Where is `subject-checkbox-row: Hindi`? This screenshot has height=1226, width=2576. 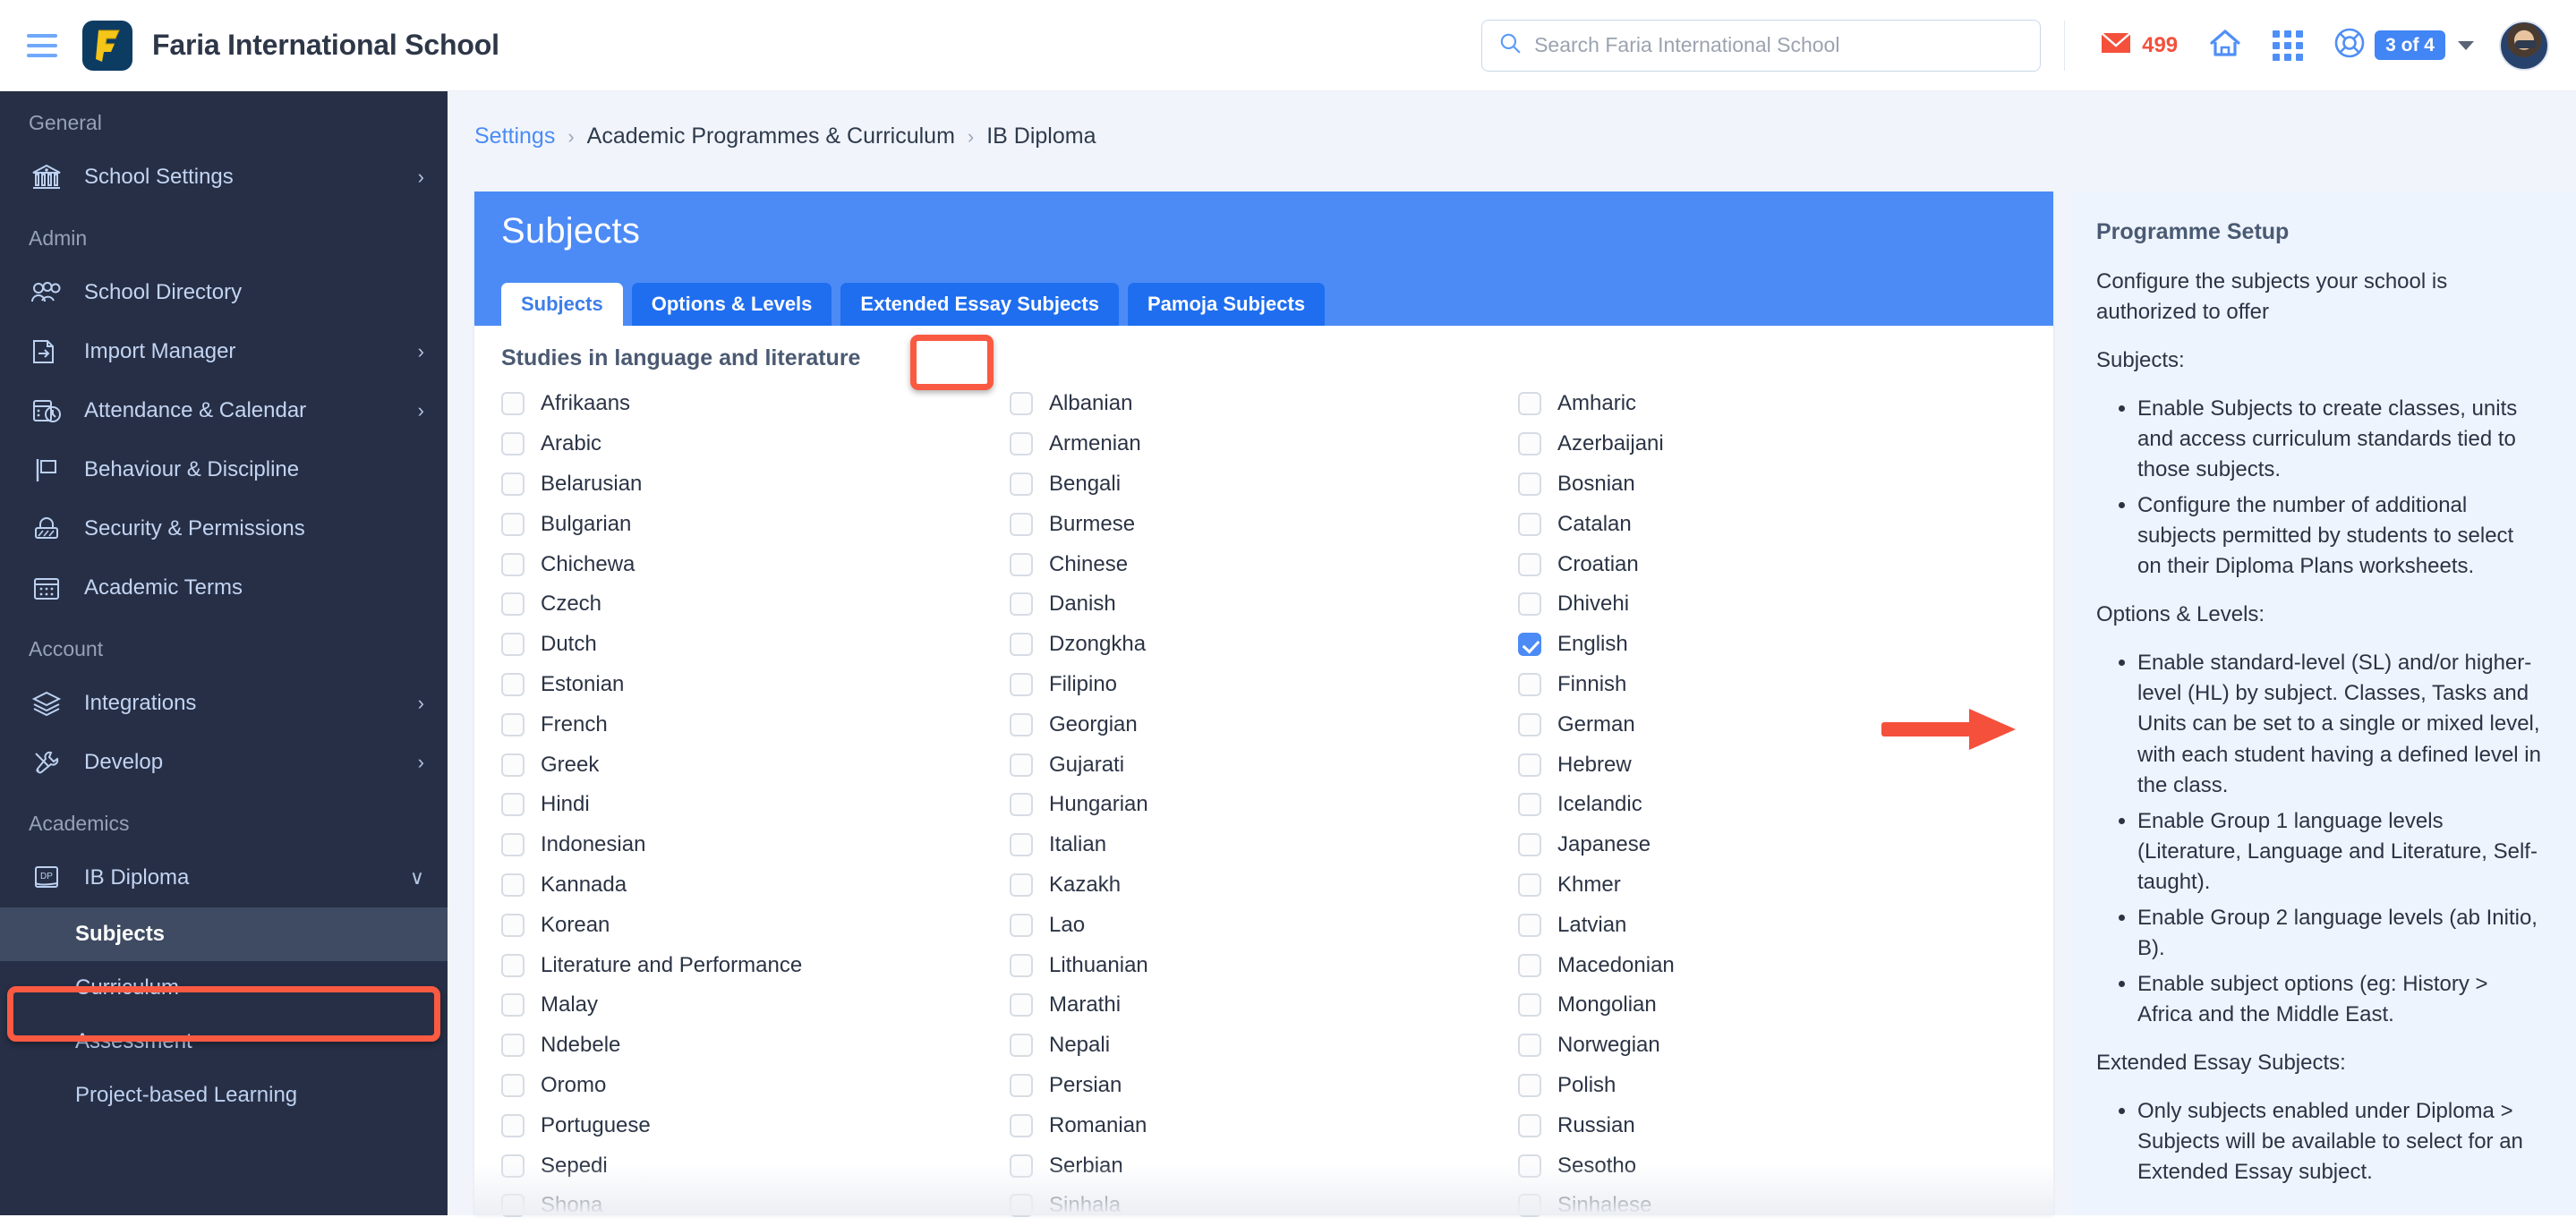 subject-checkbox-row: Hindi is located at coordinates (755, 805).